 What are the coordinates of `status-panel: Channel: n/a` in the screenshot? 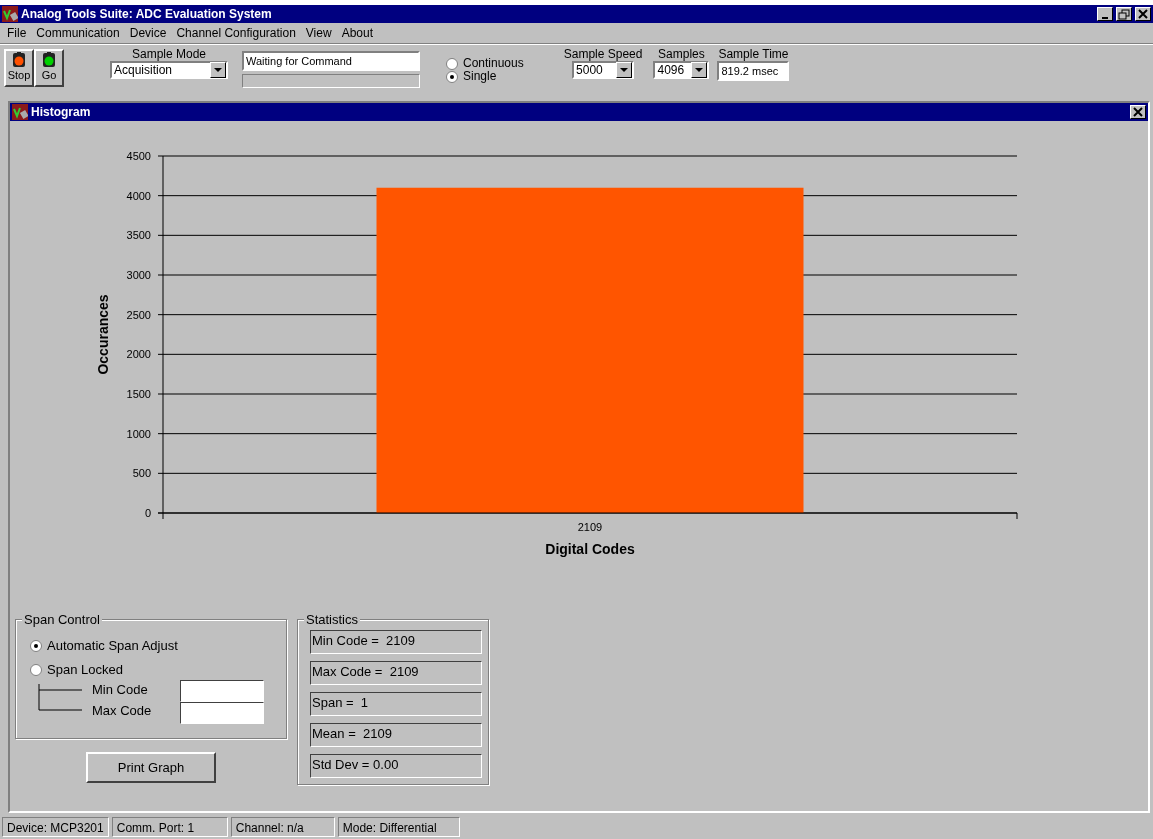 It's located at (282, 827).